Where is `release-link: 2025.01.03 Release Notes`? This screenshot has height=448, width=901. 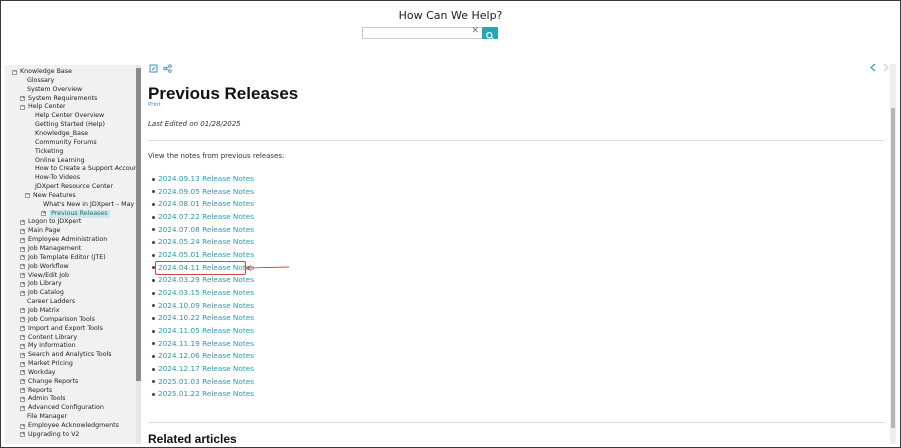 release-link: 2025.01.03 Release Notes is located at coordinates (203, 383).